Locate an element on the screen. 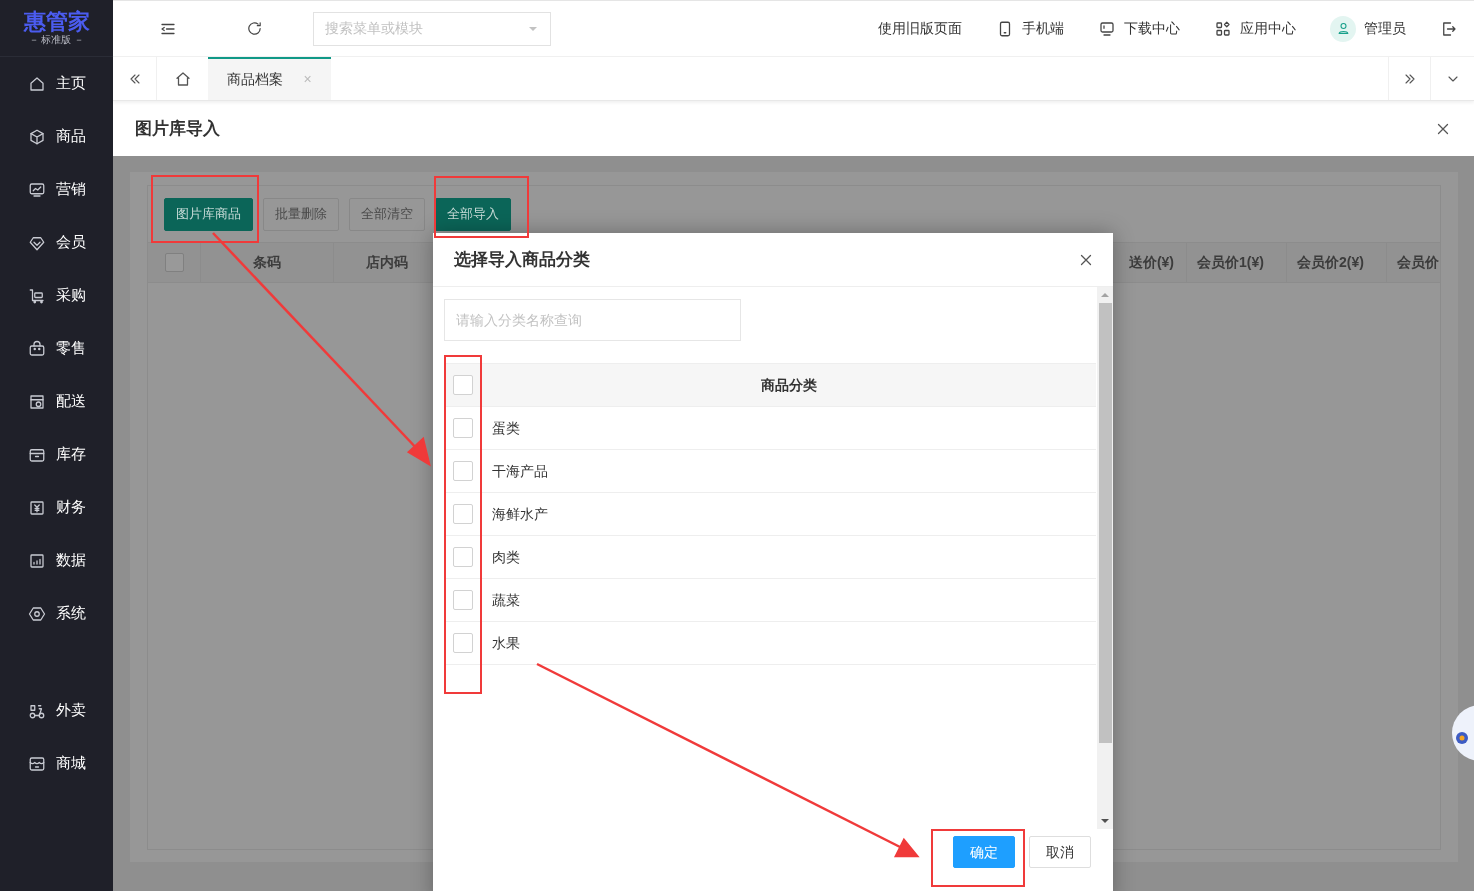 This screenshot has height=891, width=1474. sidebar-item: 主页 is located at coordinates (56, 83).